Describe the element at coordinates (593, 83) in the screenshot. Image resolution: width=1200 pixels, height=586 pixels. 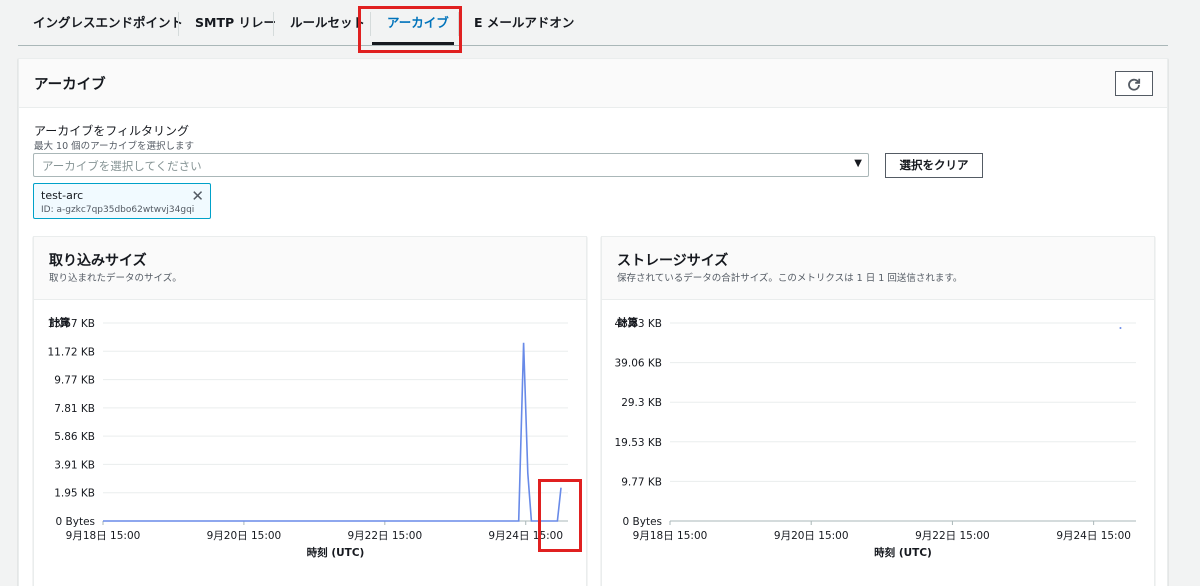
I see `panel-header: アーカイブ` at that location.